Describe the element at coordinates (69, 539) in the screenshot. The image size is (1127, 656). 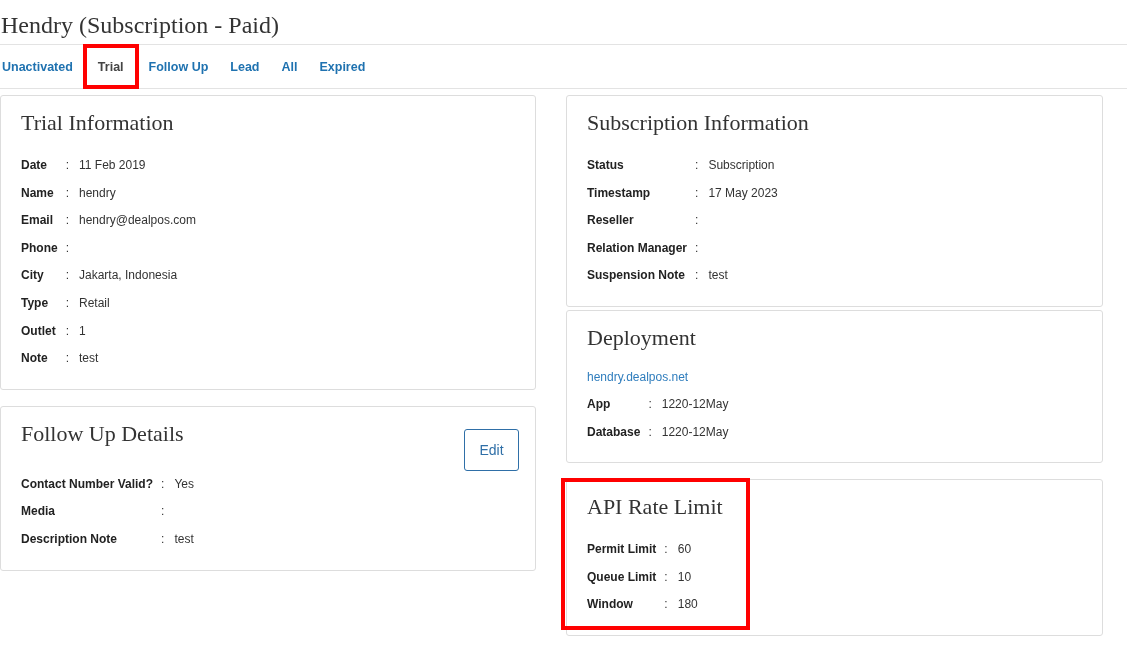
I see `field-label: Description Note` at that location.